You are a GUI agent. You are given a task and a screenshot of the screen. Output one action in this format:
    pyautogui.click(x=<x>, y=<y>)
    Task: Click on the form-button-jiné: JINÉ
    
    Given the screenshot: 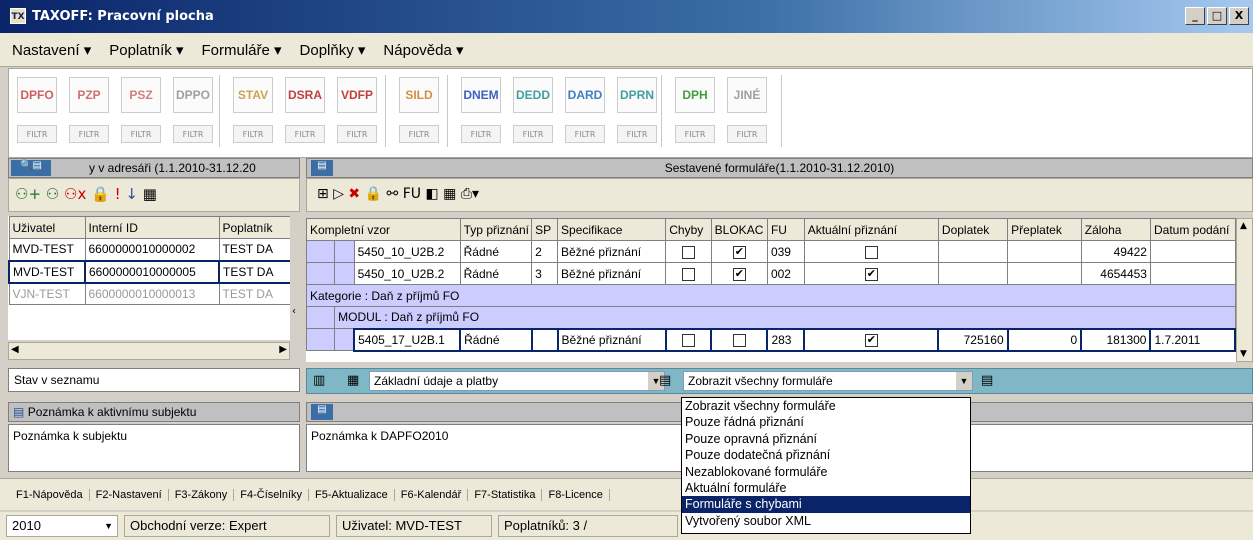 What is the action you would take?
    pyautogui.click(x=747, y=95)
    